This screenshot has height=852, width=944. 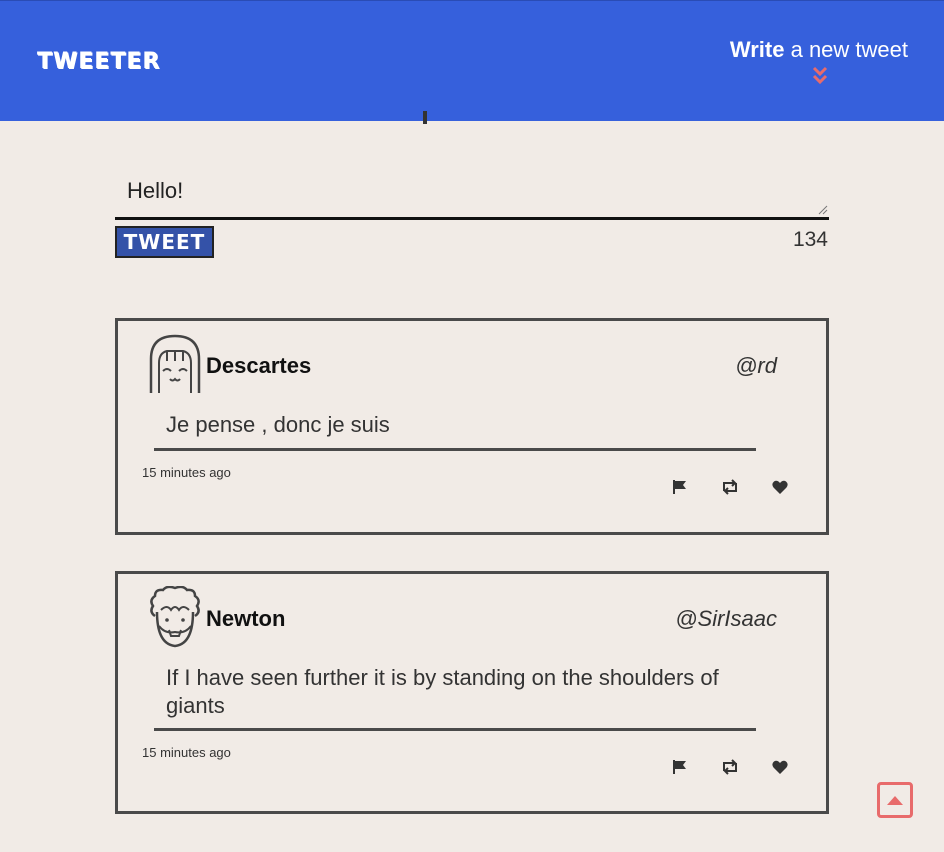 I want to click on write-rest-label: a new tweet, so click(x=846, y=49).